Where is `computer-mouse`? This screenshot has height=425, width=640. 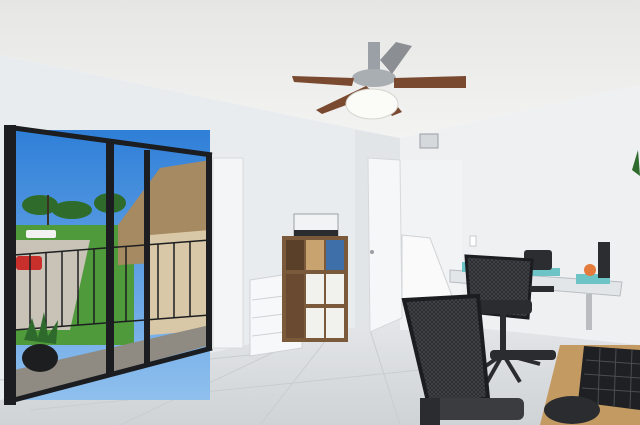 computer-mouse is located at coordinates (572, 410).